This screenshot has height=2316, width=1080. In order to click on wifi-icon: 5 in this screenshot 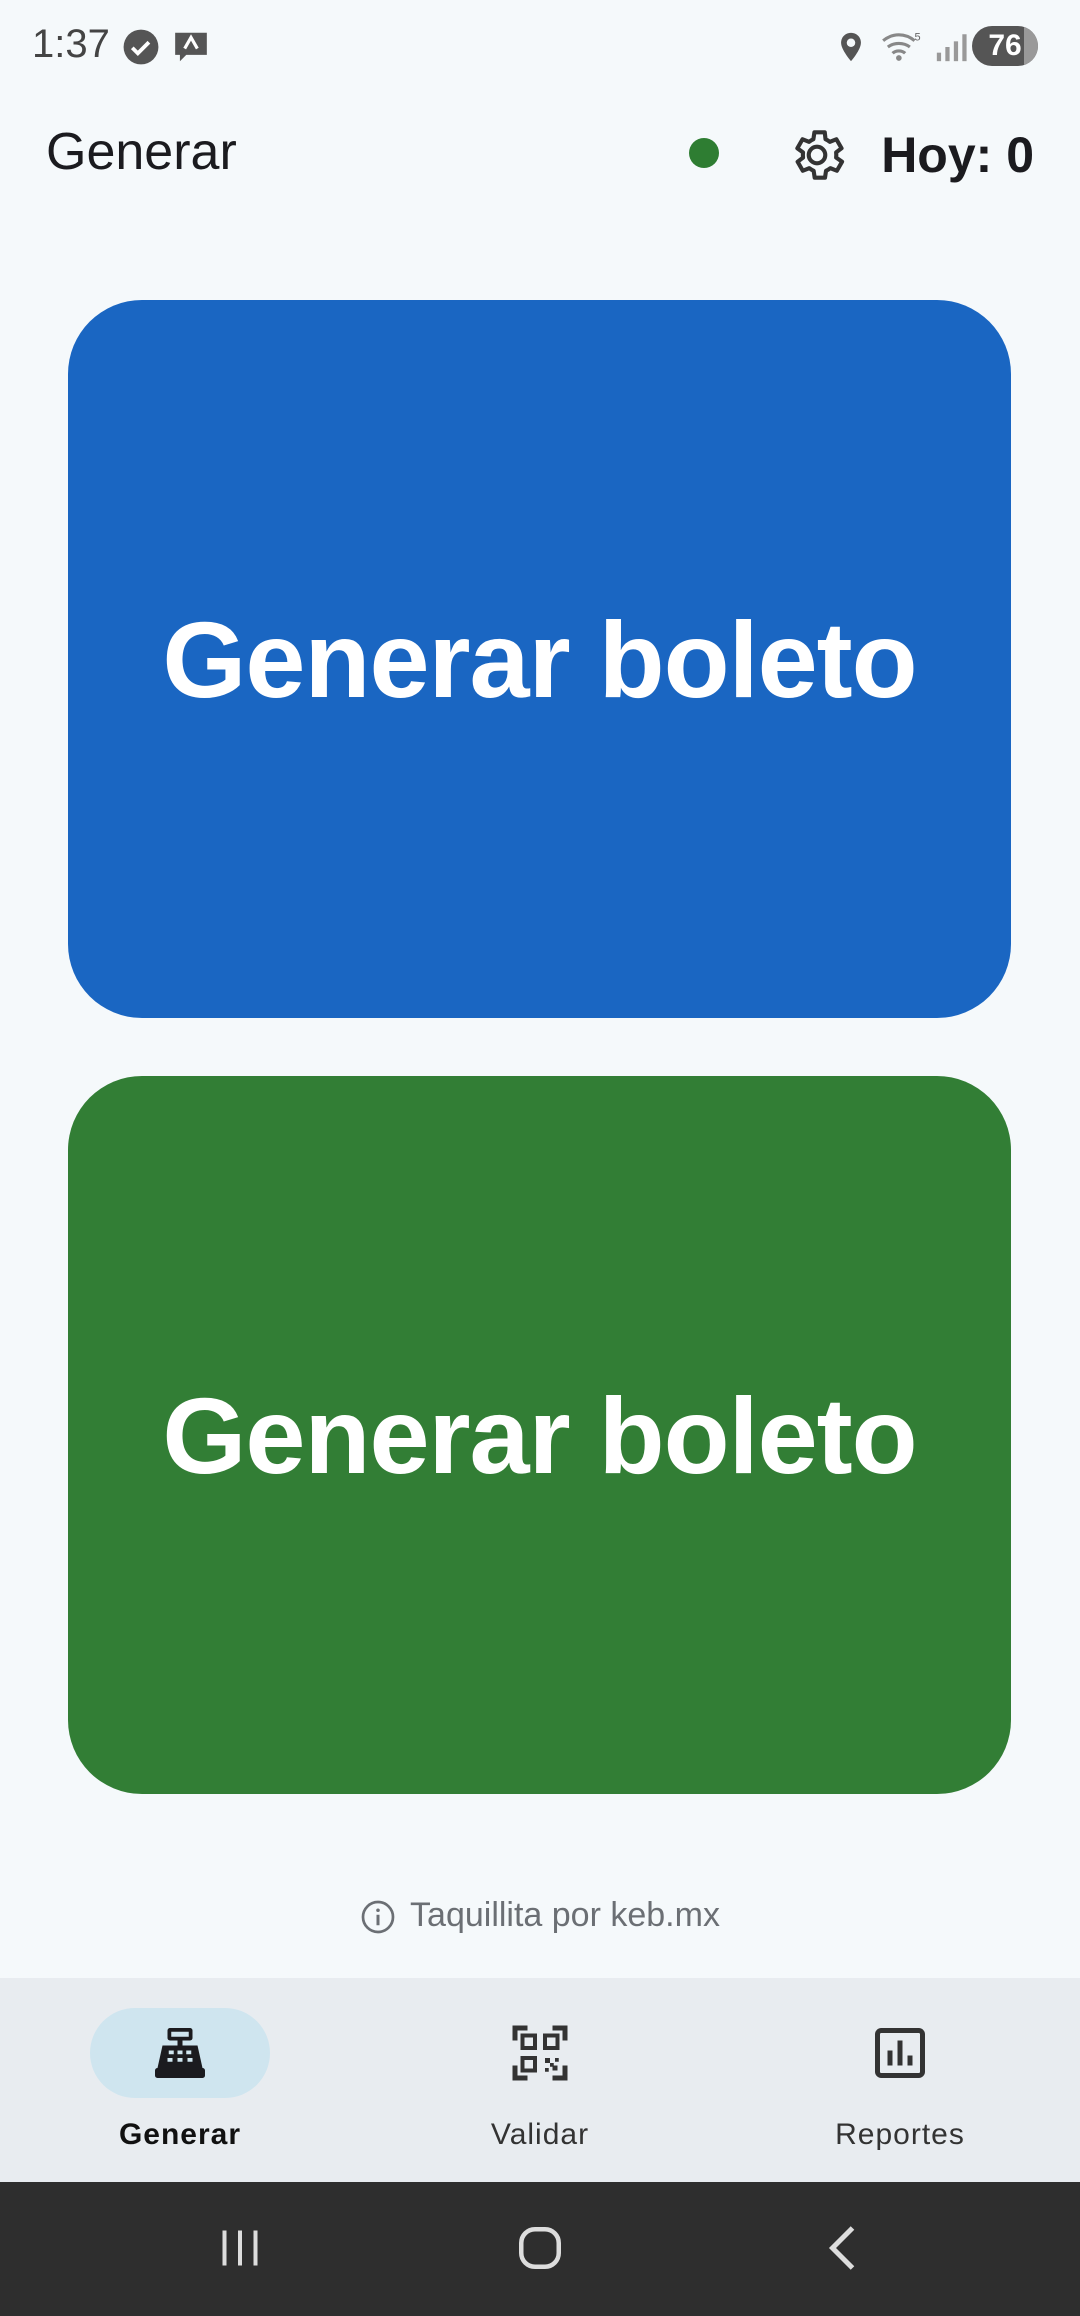, I will do `click(901, 46)`.